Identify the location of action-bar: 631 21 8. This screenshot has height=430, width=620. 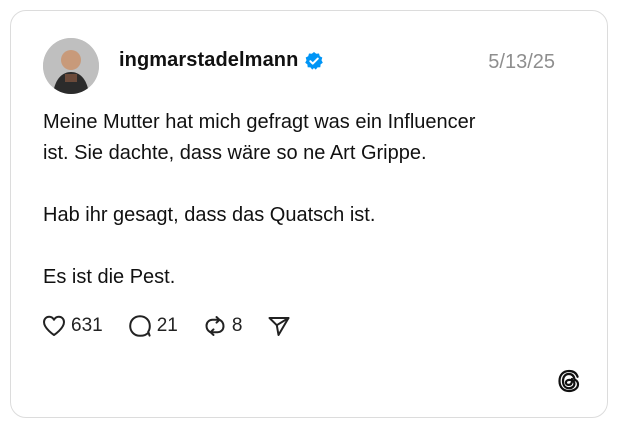
(166, 326).